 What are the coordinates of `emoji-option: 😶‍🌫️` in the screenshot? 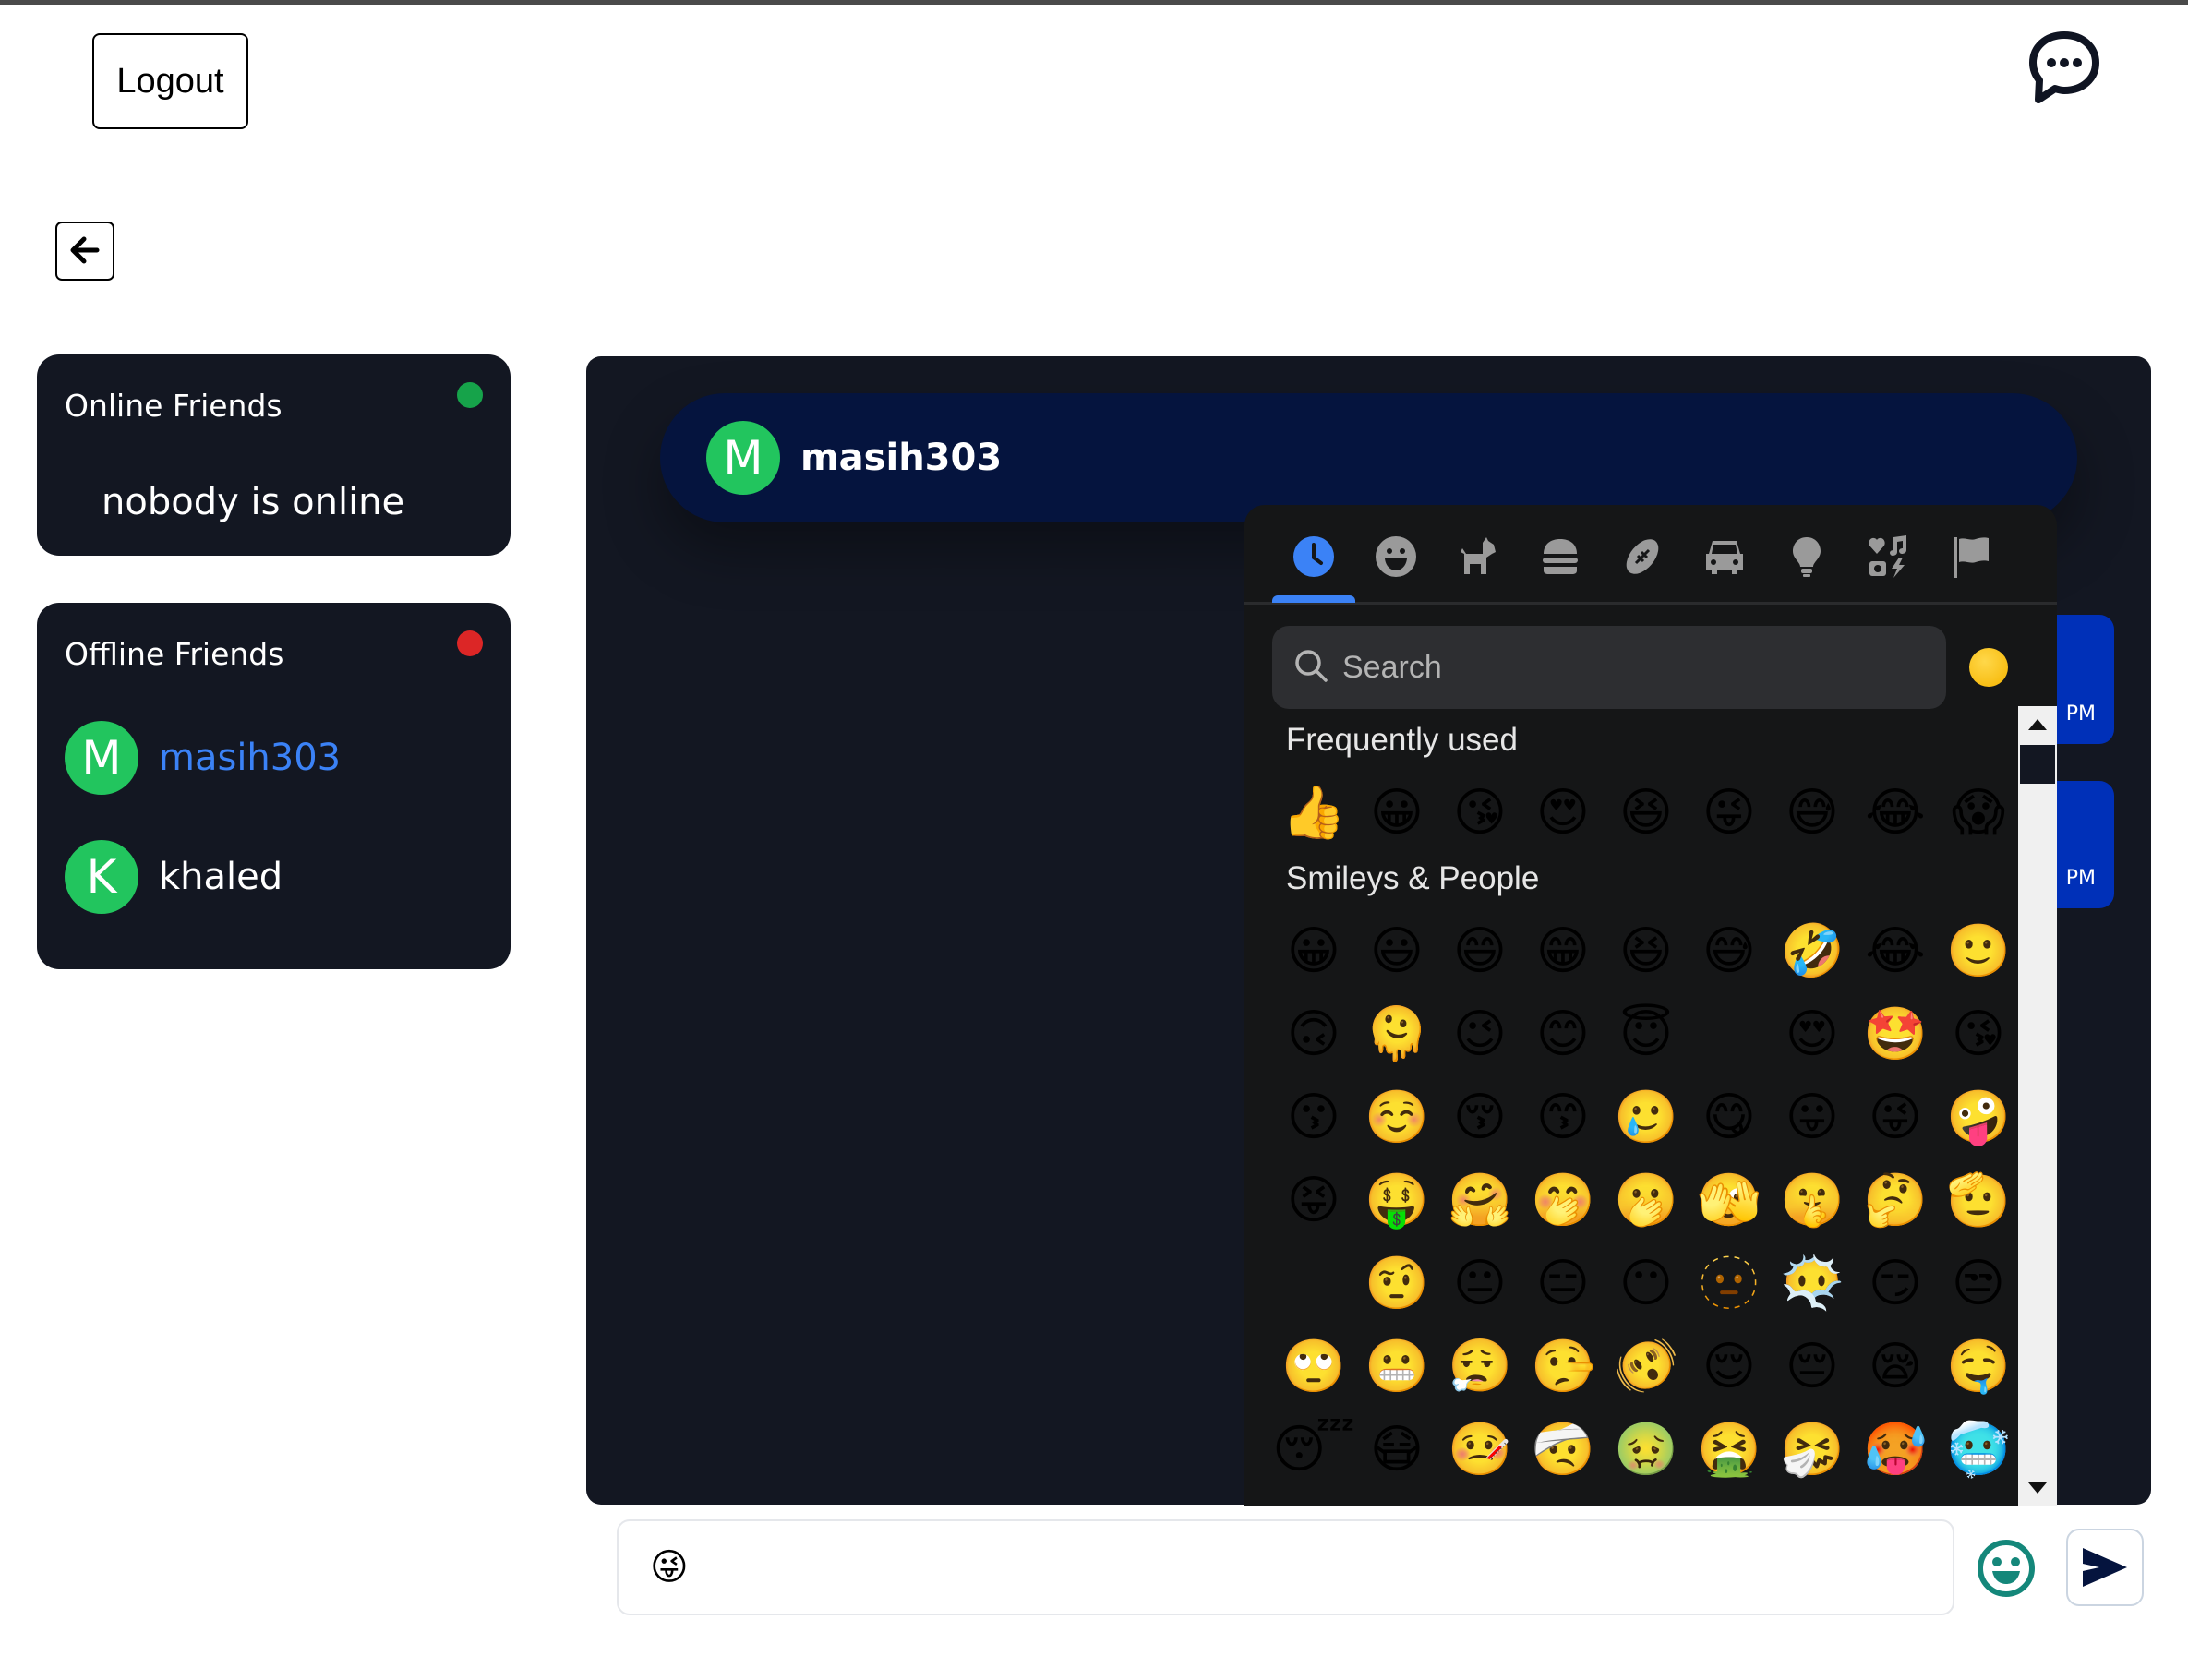 It's located at (1812, 1284).